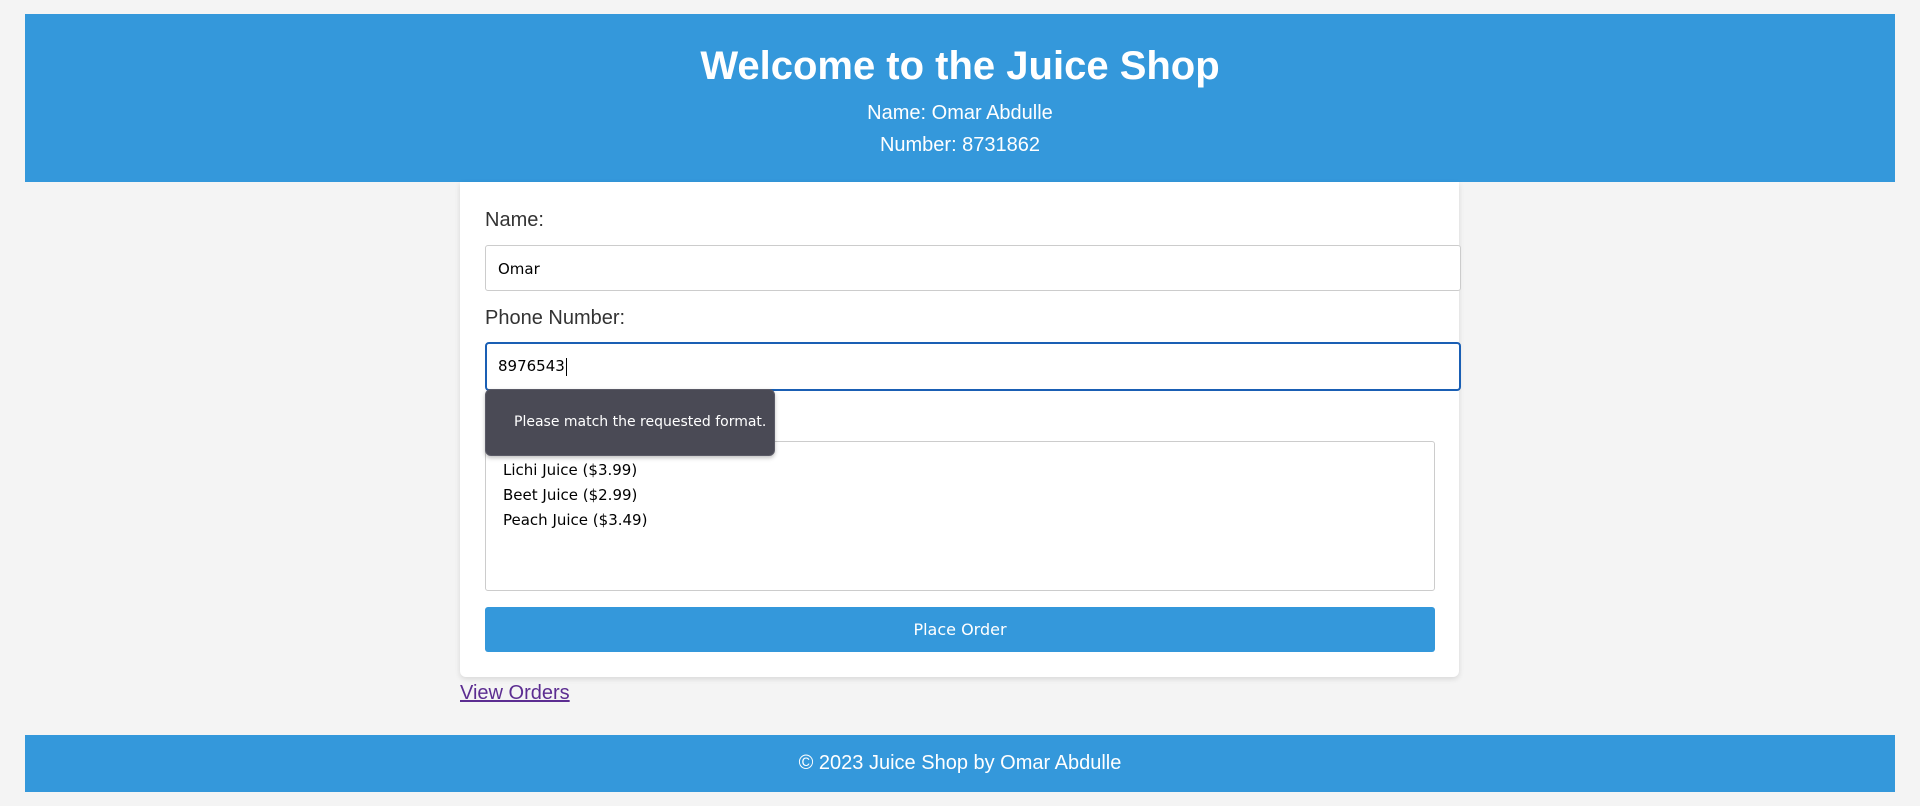 The image size is (1920, 806). I want to click on validation-tooltip: Please match the requested format., so click(630, 422).